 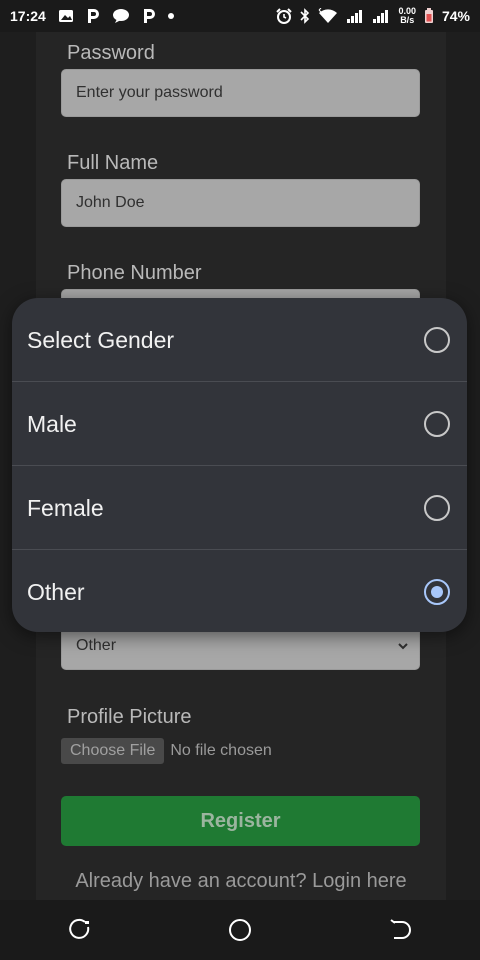 What do you see at coordinates (240, 203) in the screenshot?
I see `fullname-input: John Doe` at bounding box center [240, 203].